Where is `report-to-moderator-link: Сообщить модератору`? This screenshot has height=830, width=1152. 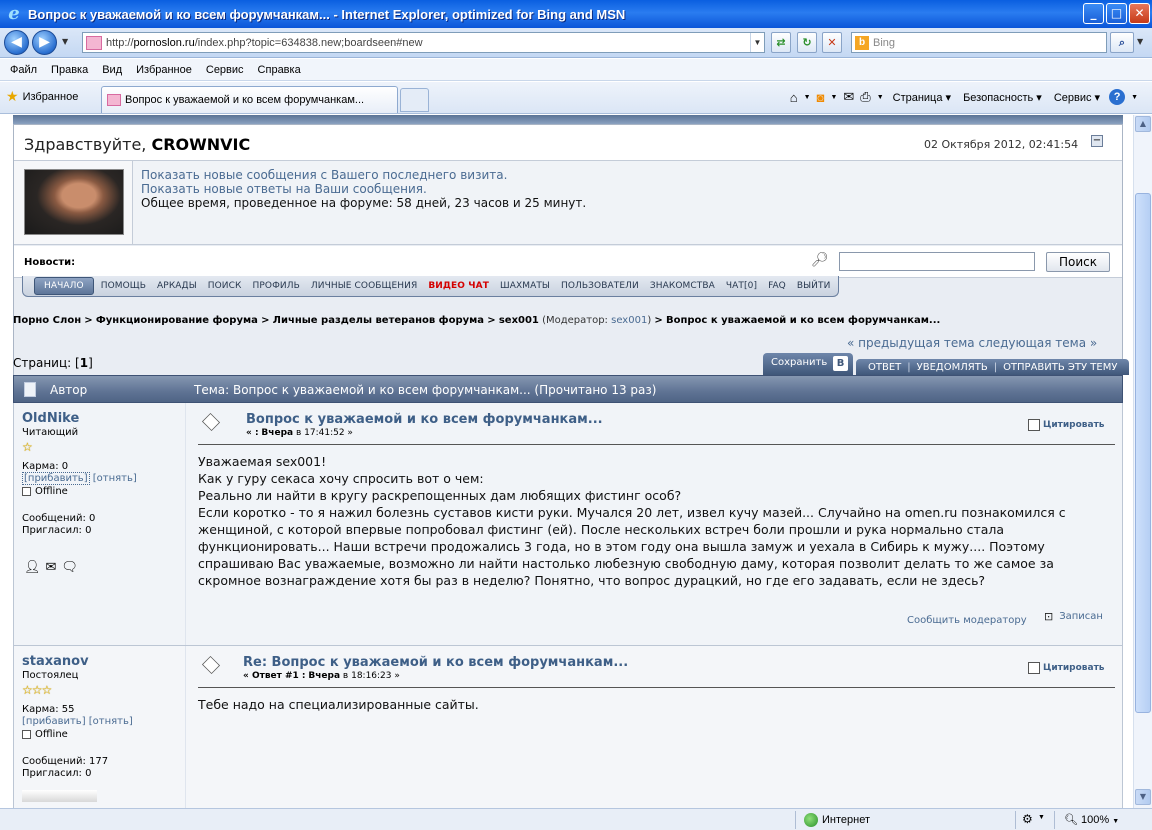
report-to-moderator-link: Сообщить модератору is located at coordinates (967, 620).